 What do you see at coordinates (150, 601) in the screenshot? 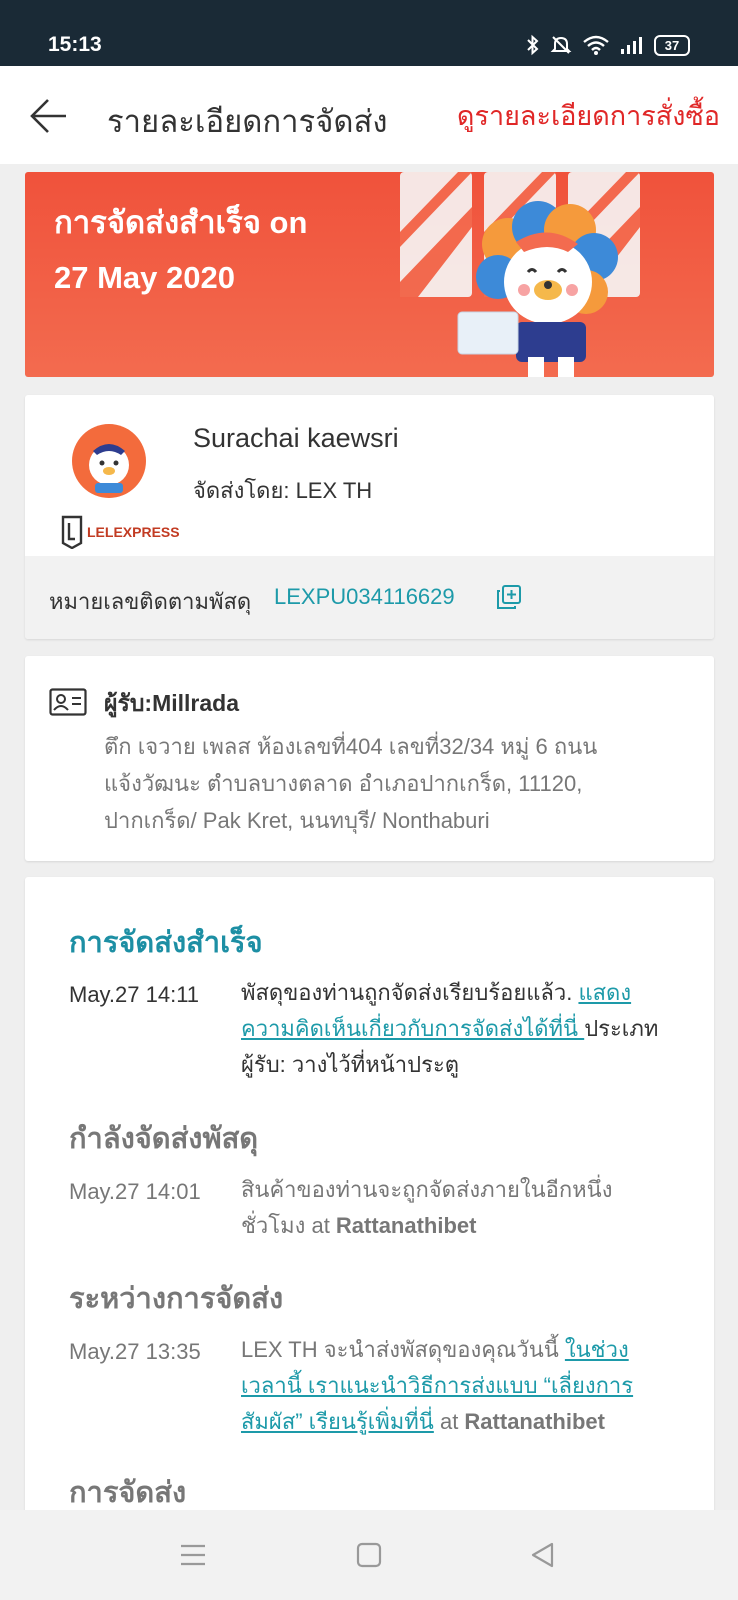
I see `tracking-label: หมายเลขติดตามพัสดุ` at bounding box center [150, 601].